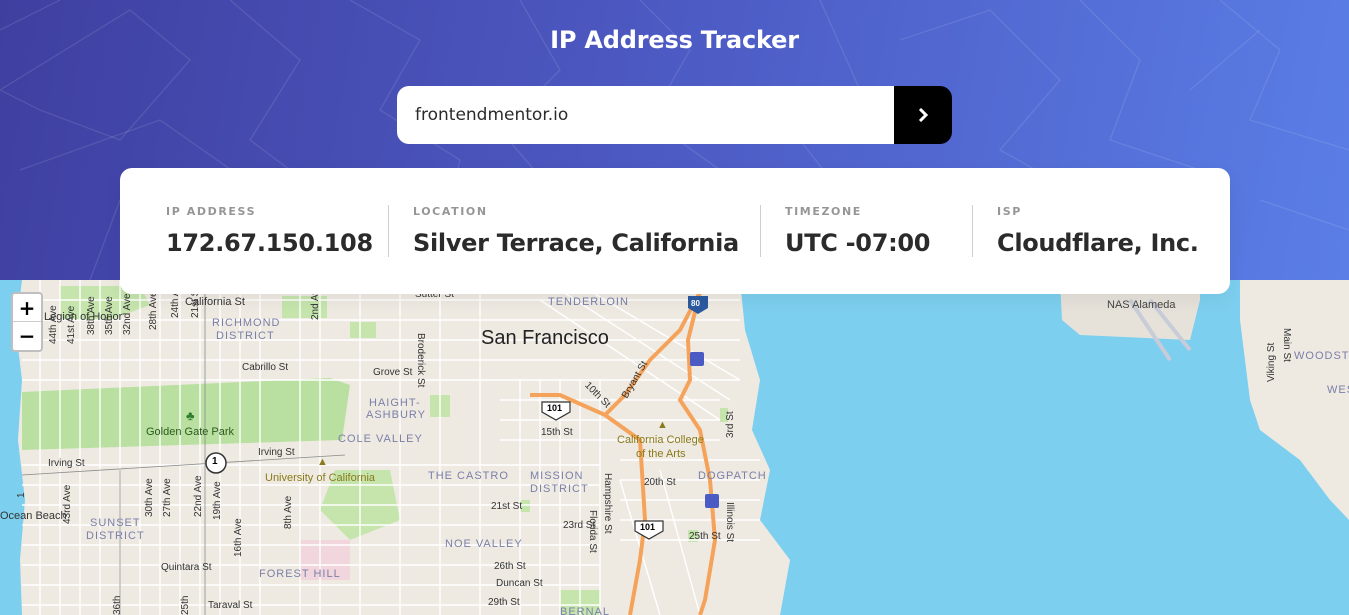 This screenshot has height=615, width=1349. Describe the element at coordinates (705, 536) in the screenshot. I see `map-label: 25th St` at that location.